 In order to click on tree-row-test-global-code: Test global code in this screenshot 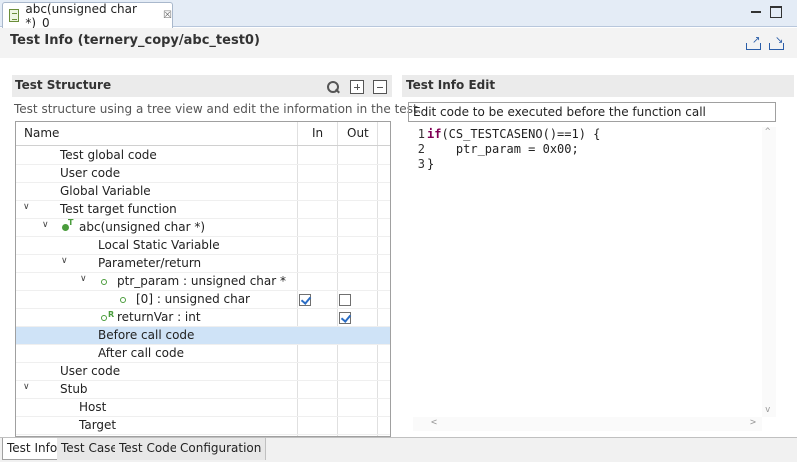, I will do `click(203, 156)`.